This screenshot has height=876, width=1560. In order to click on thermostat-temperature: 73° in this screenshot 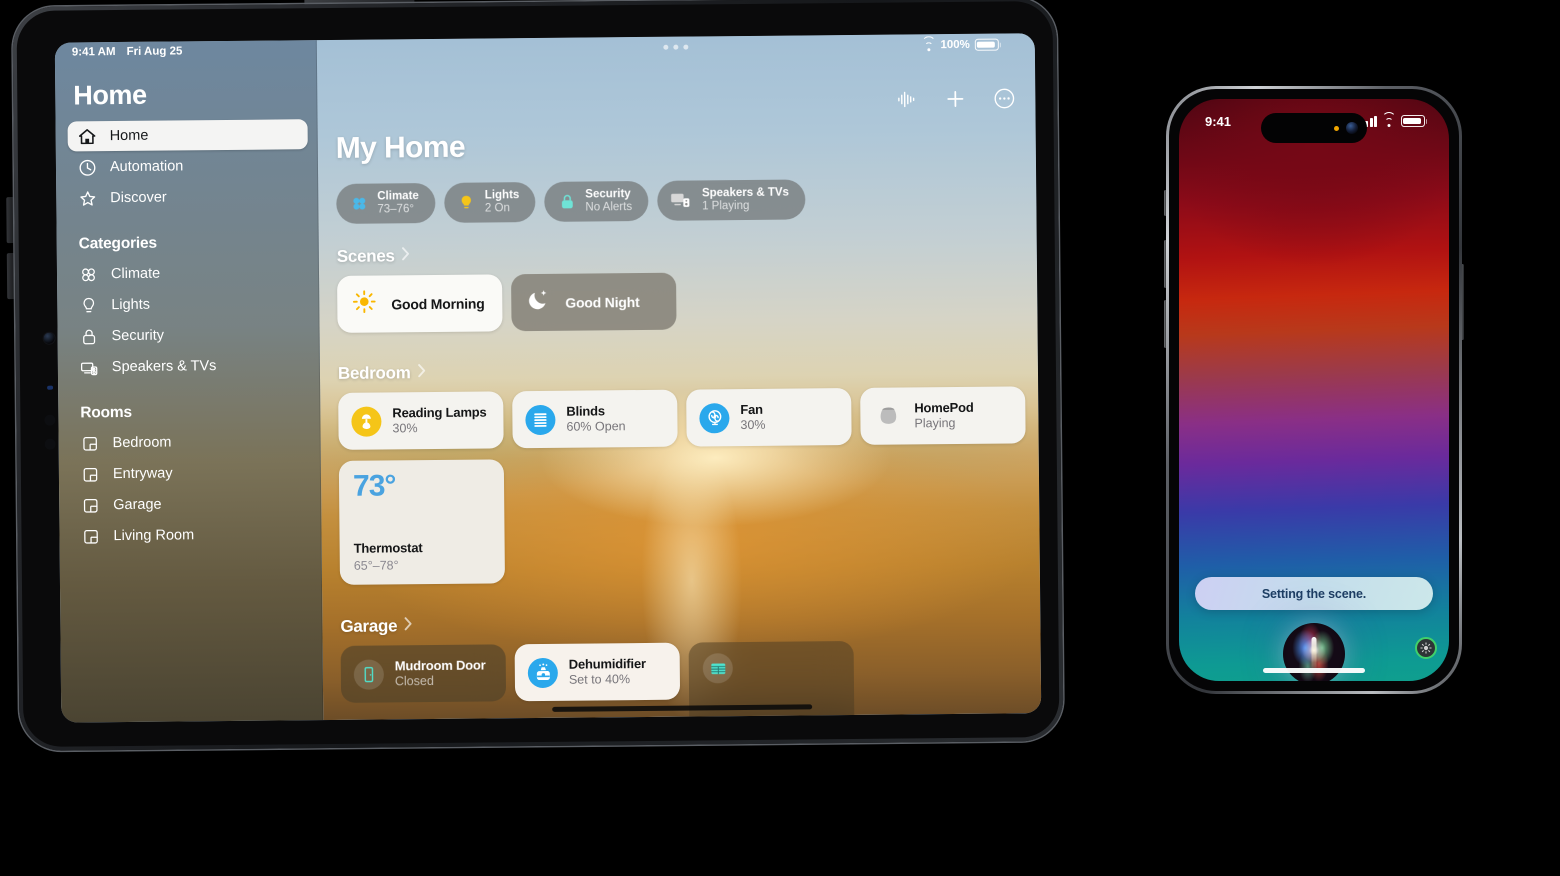, I will do `click(374, 486)`.